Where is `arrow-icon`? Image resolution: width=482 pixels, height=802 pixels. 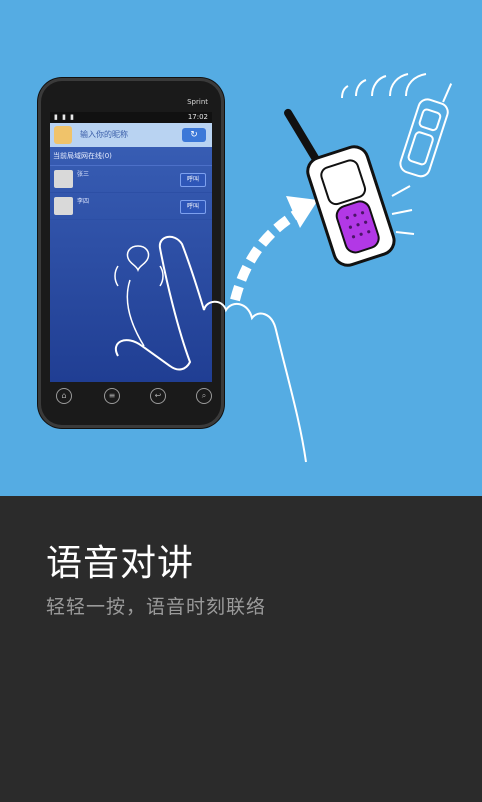 arrow-icon is located at coordinates (266, 254).